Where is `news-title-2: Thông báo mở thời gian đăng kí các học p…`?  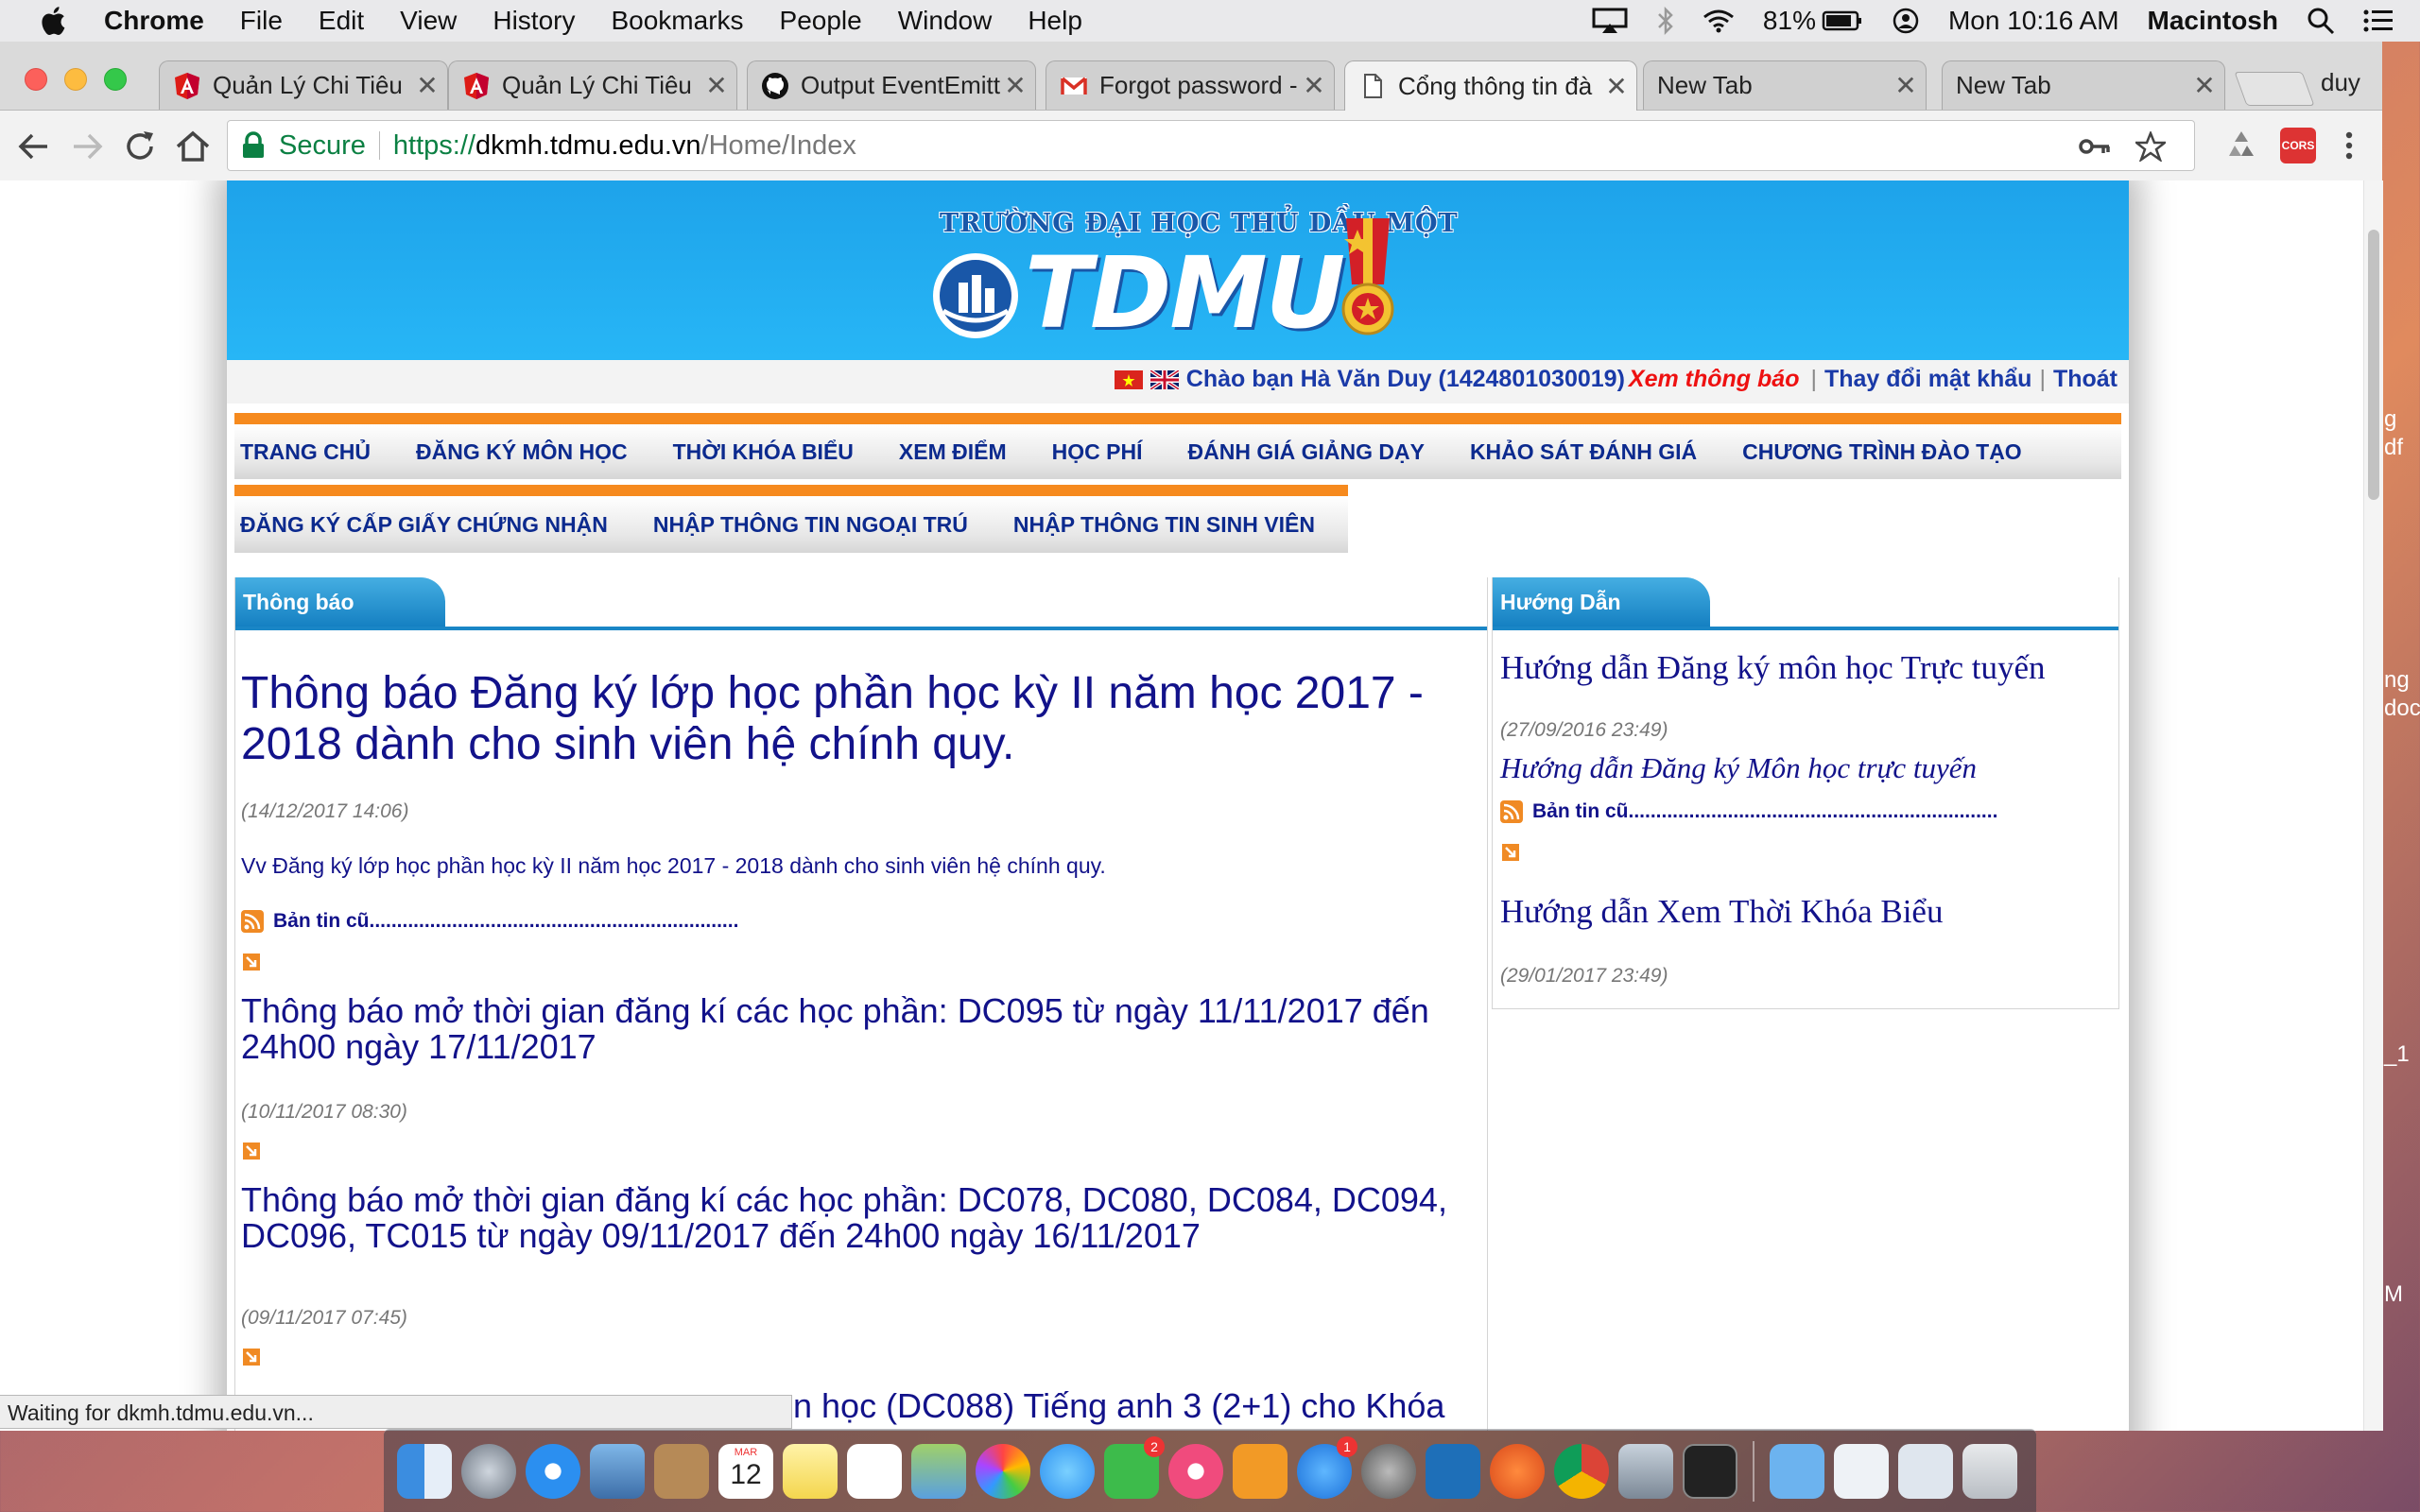 news-title-2: Thông báo mở thời gian đăng kí các học p… is located at coordinates (856, 1029).